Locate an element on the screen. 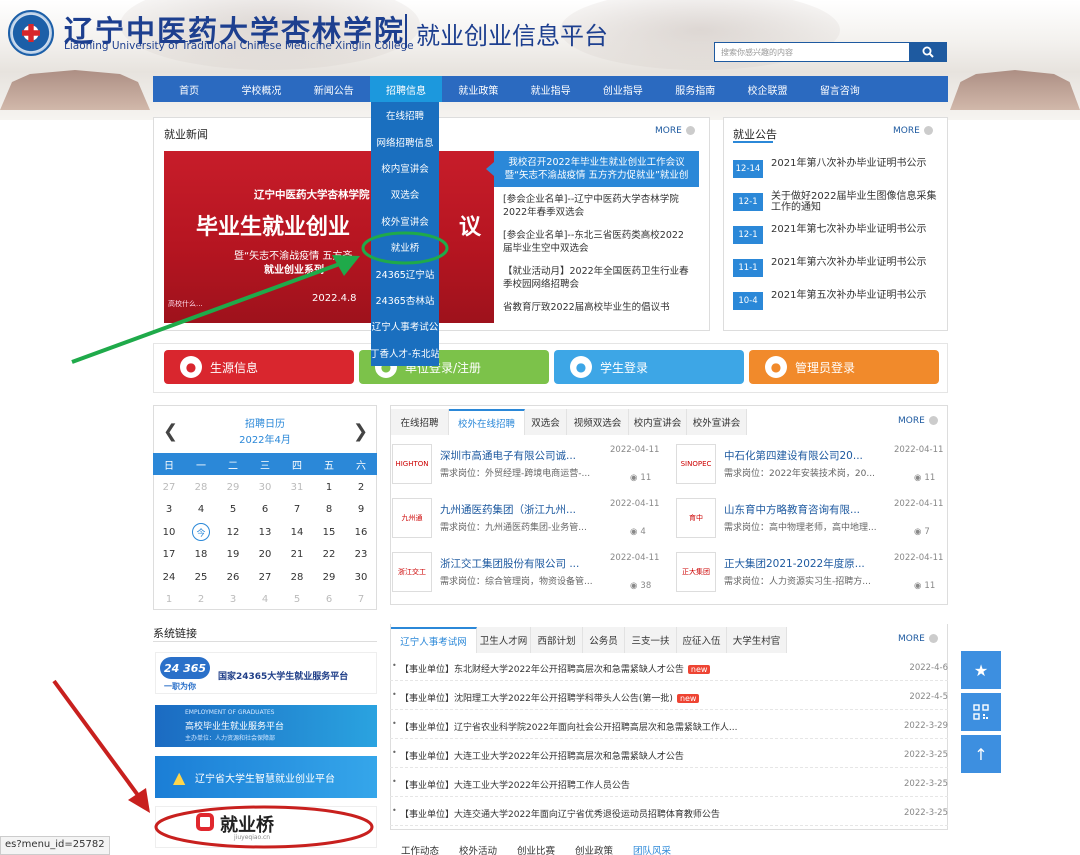  nav-item: 就业政策 is located at coordinates (478, 89).